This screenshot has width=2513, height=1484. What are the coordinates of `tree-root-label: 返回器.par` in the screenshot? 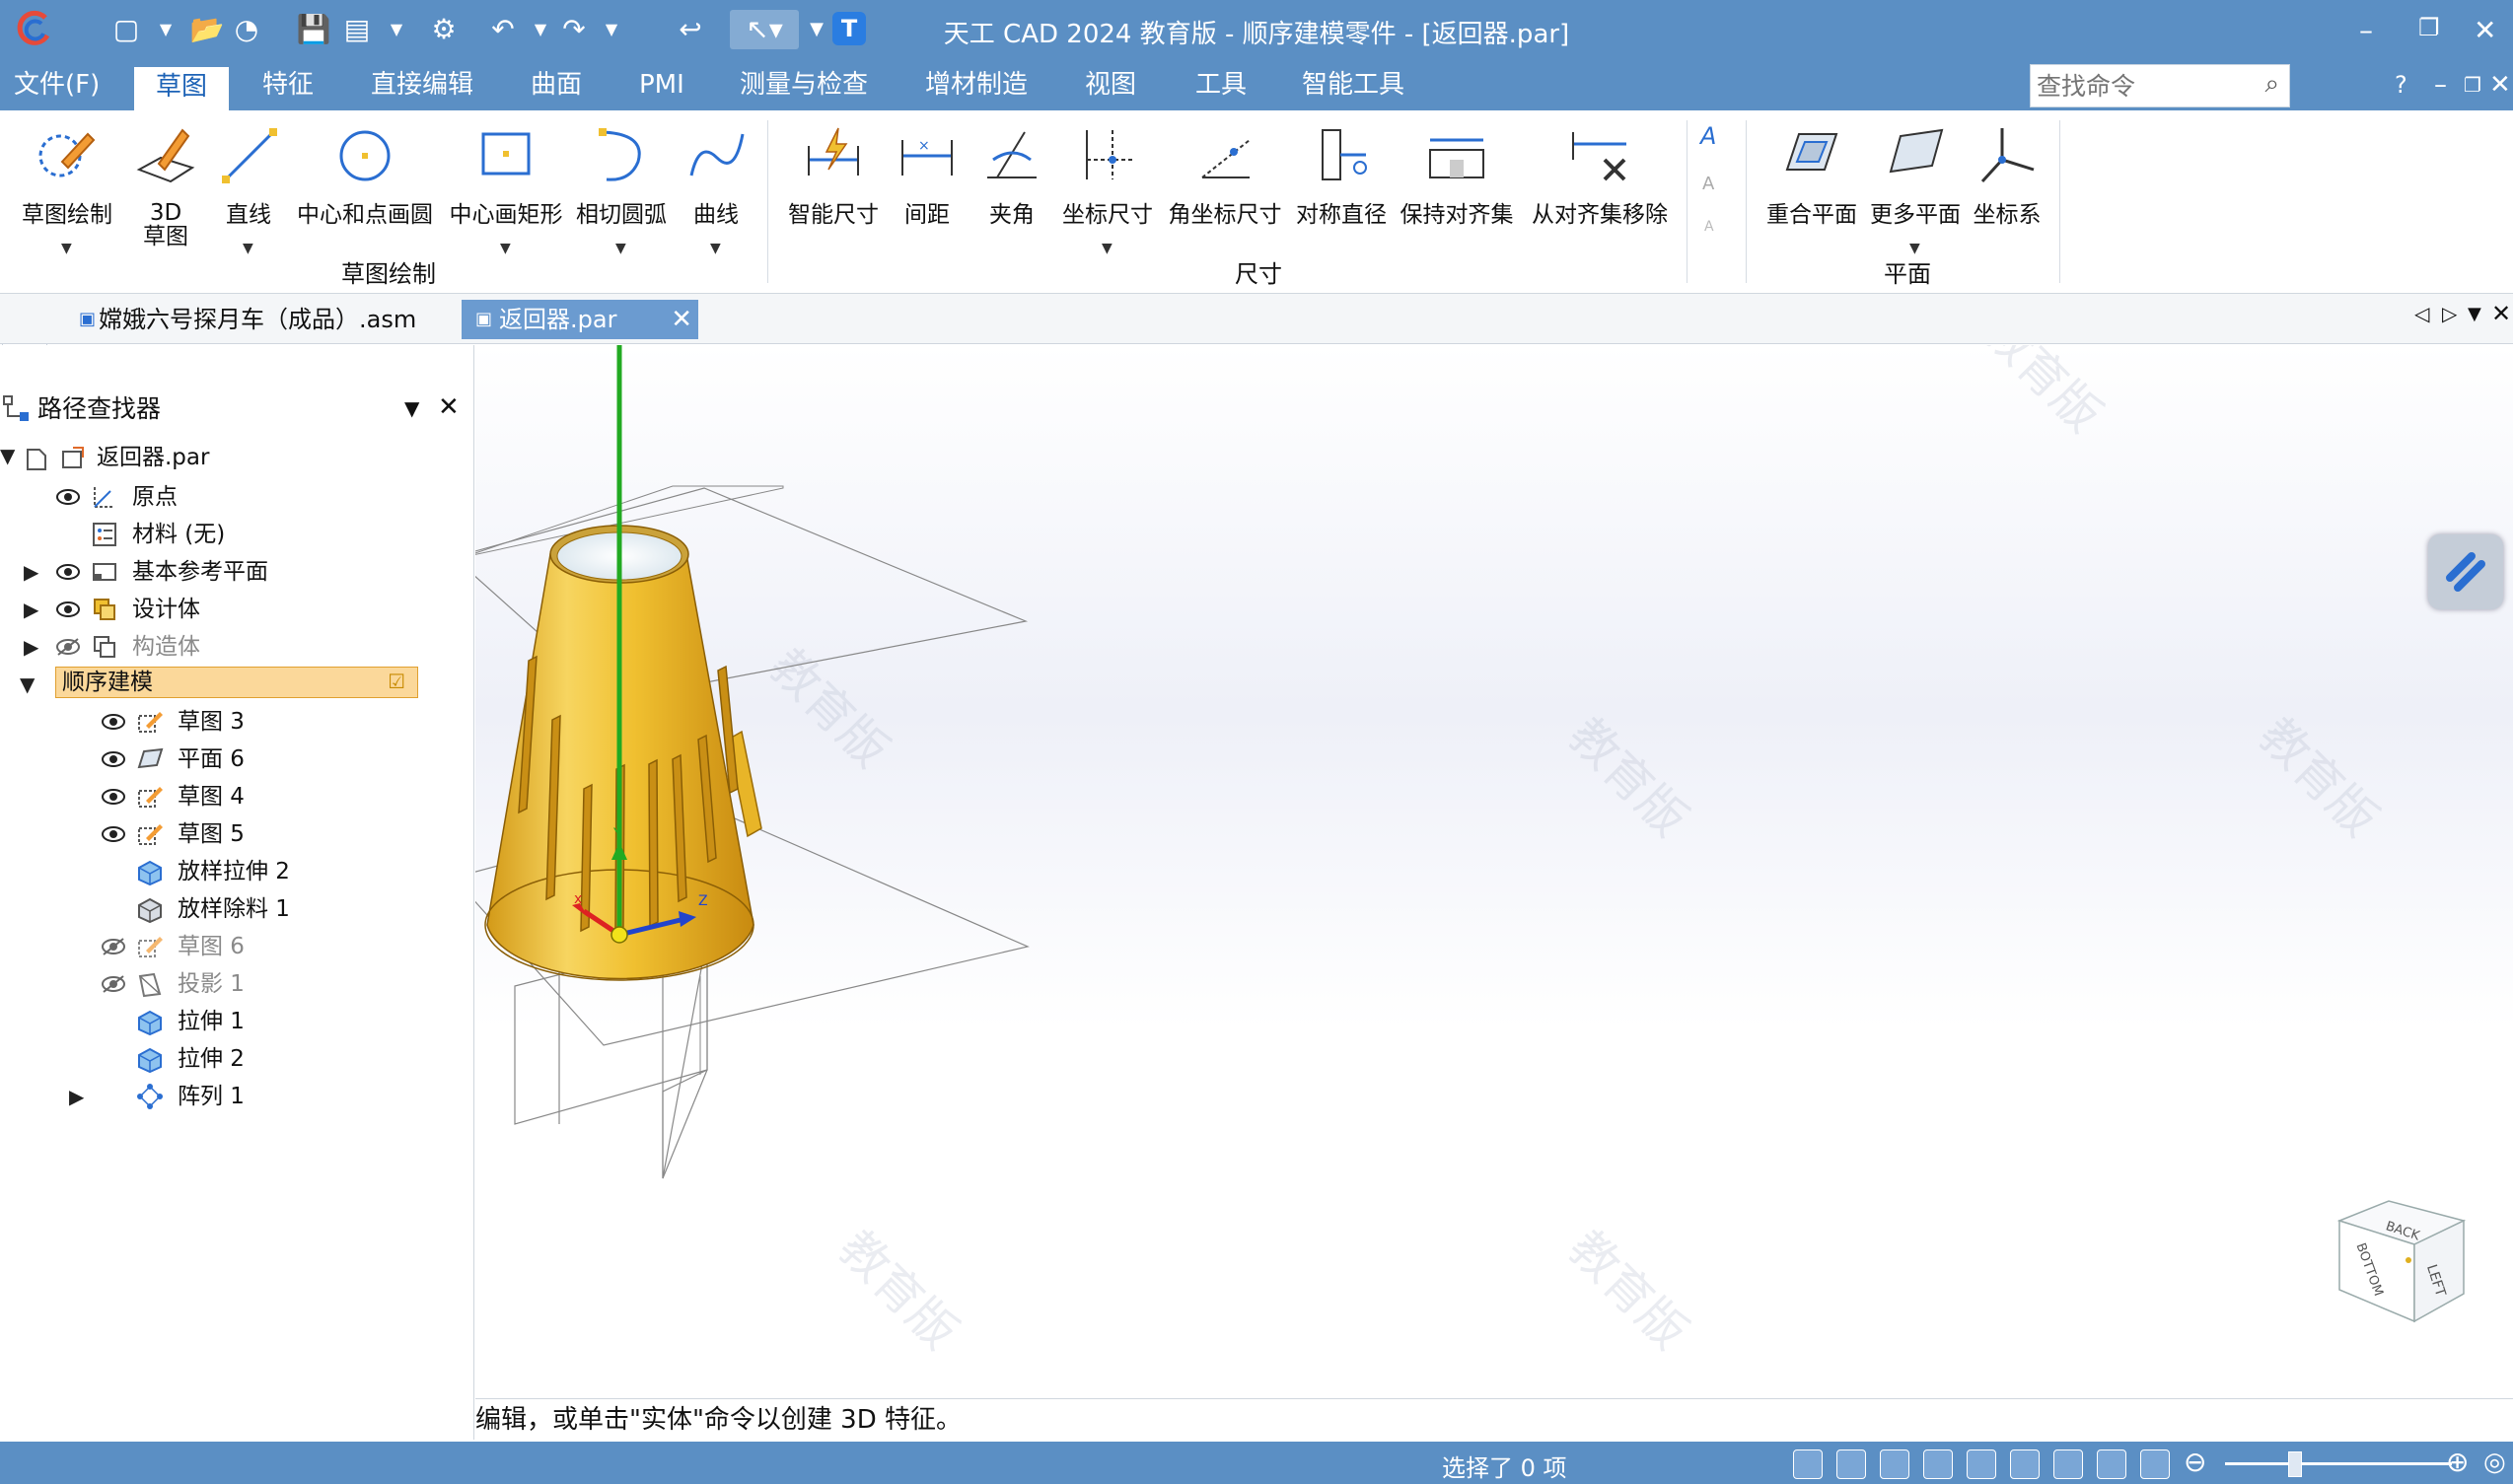 It's located at (153, 457).